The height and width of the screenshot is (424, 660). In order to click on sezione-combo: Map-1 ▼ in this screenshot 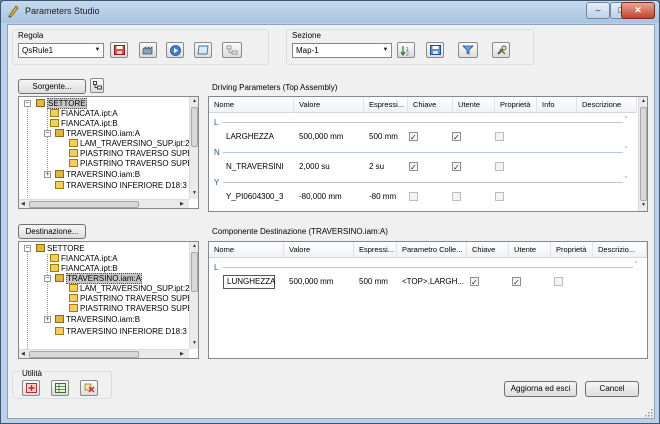, I will do `click(342, 50)`.